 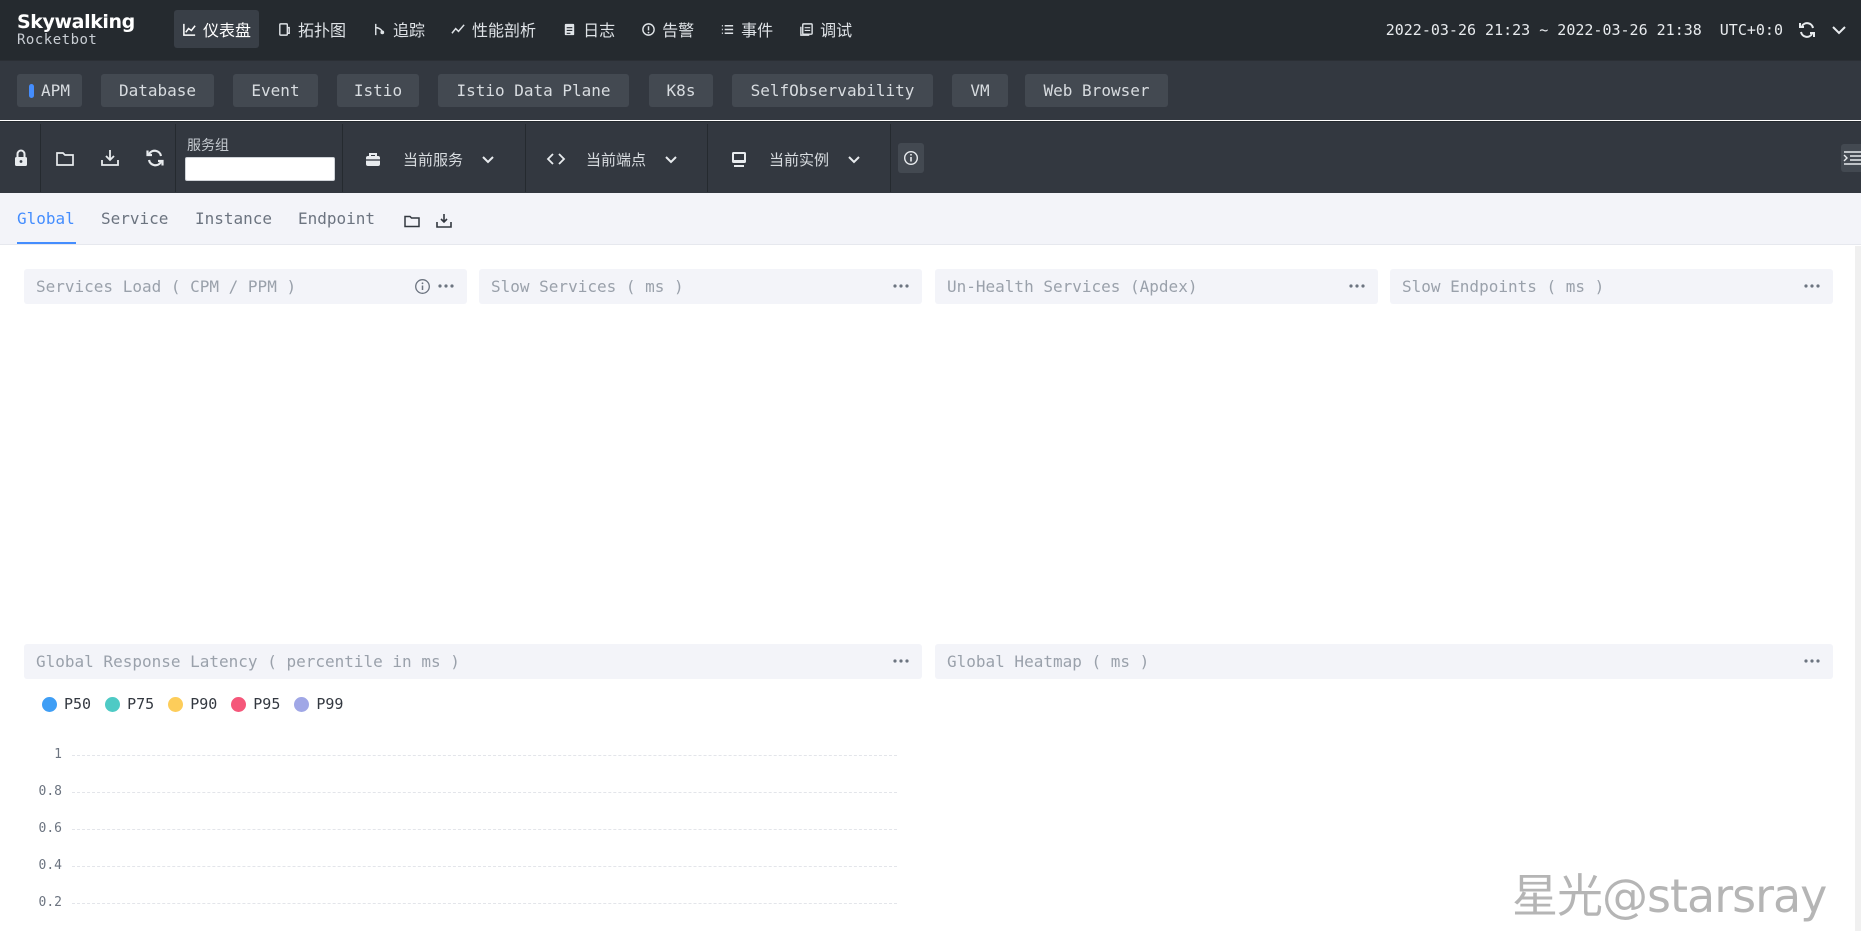 I want to click on server-icon, so click(x=739, y=159).